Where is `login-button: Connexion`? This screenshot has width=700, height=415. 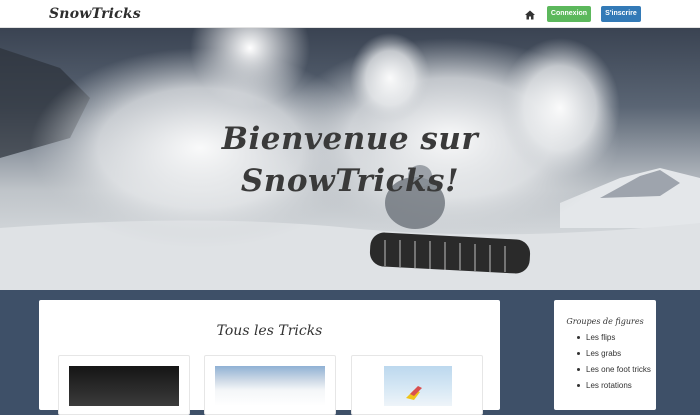
login-button: Connexion is located at coordinates (569, 14).